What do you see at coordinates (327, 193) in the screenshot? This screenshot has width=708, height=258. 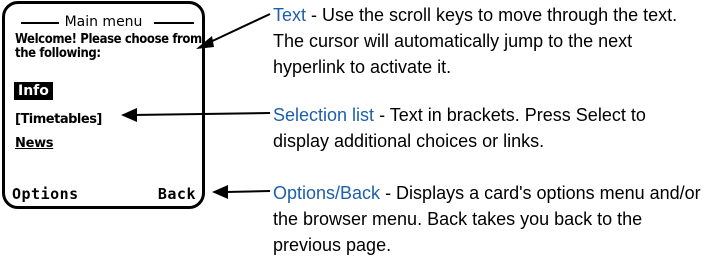 I see `options-back-term: Options/Back` at bounding box center [327, 193].